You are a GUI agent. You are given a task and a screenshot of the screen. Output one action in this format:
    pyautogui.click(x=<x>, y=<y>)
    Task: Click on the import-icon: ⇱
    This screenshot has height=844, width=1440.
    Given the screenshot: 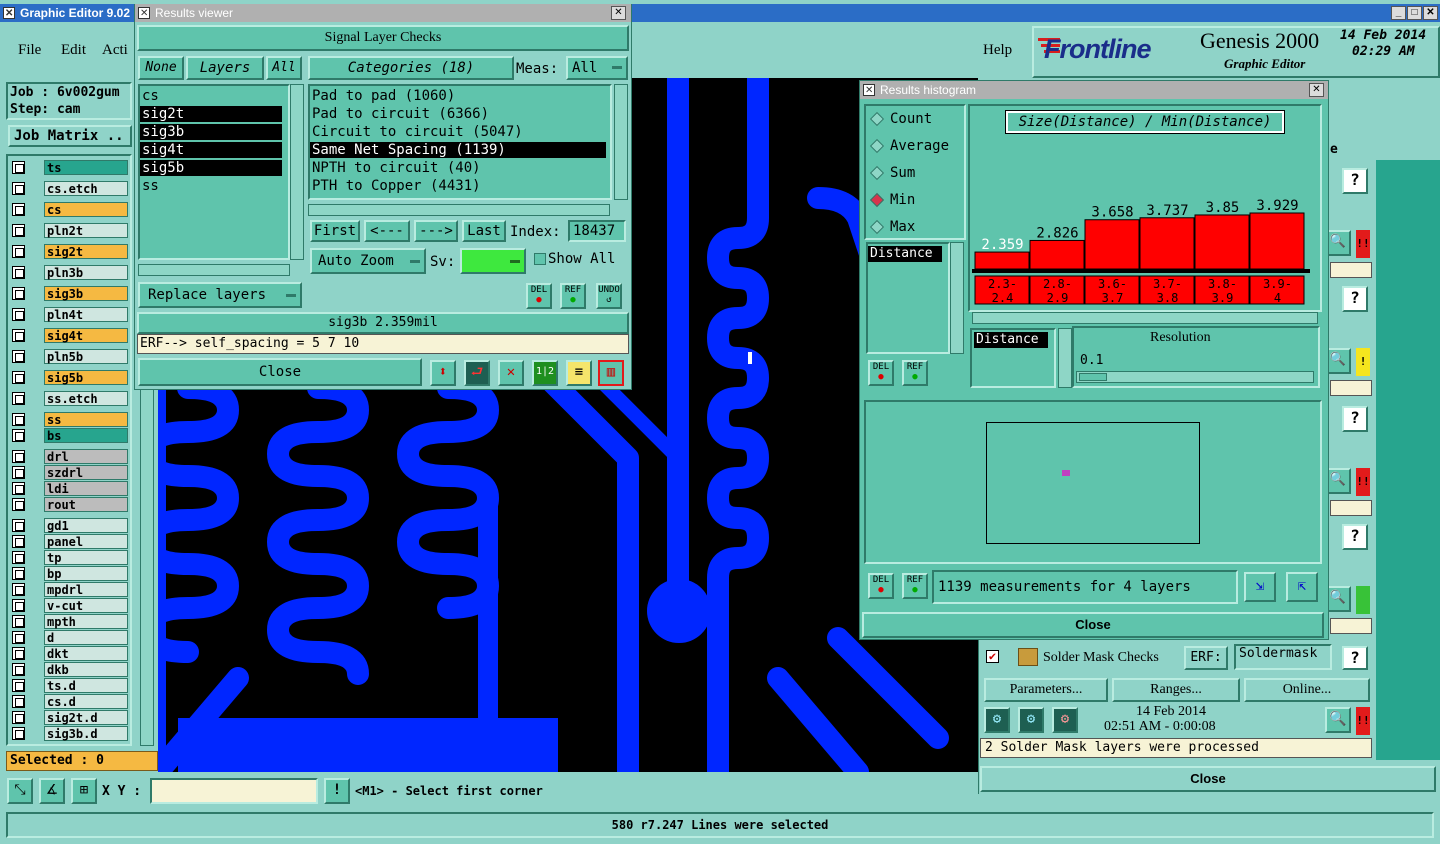 What is the action you would take?
    pyautogui.click(x=1302, y=587)
    